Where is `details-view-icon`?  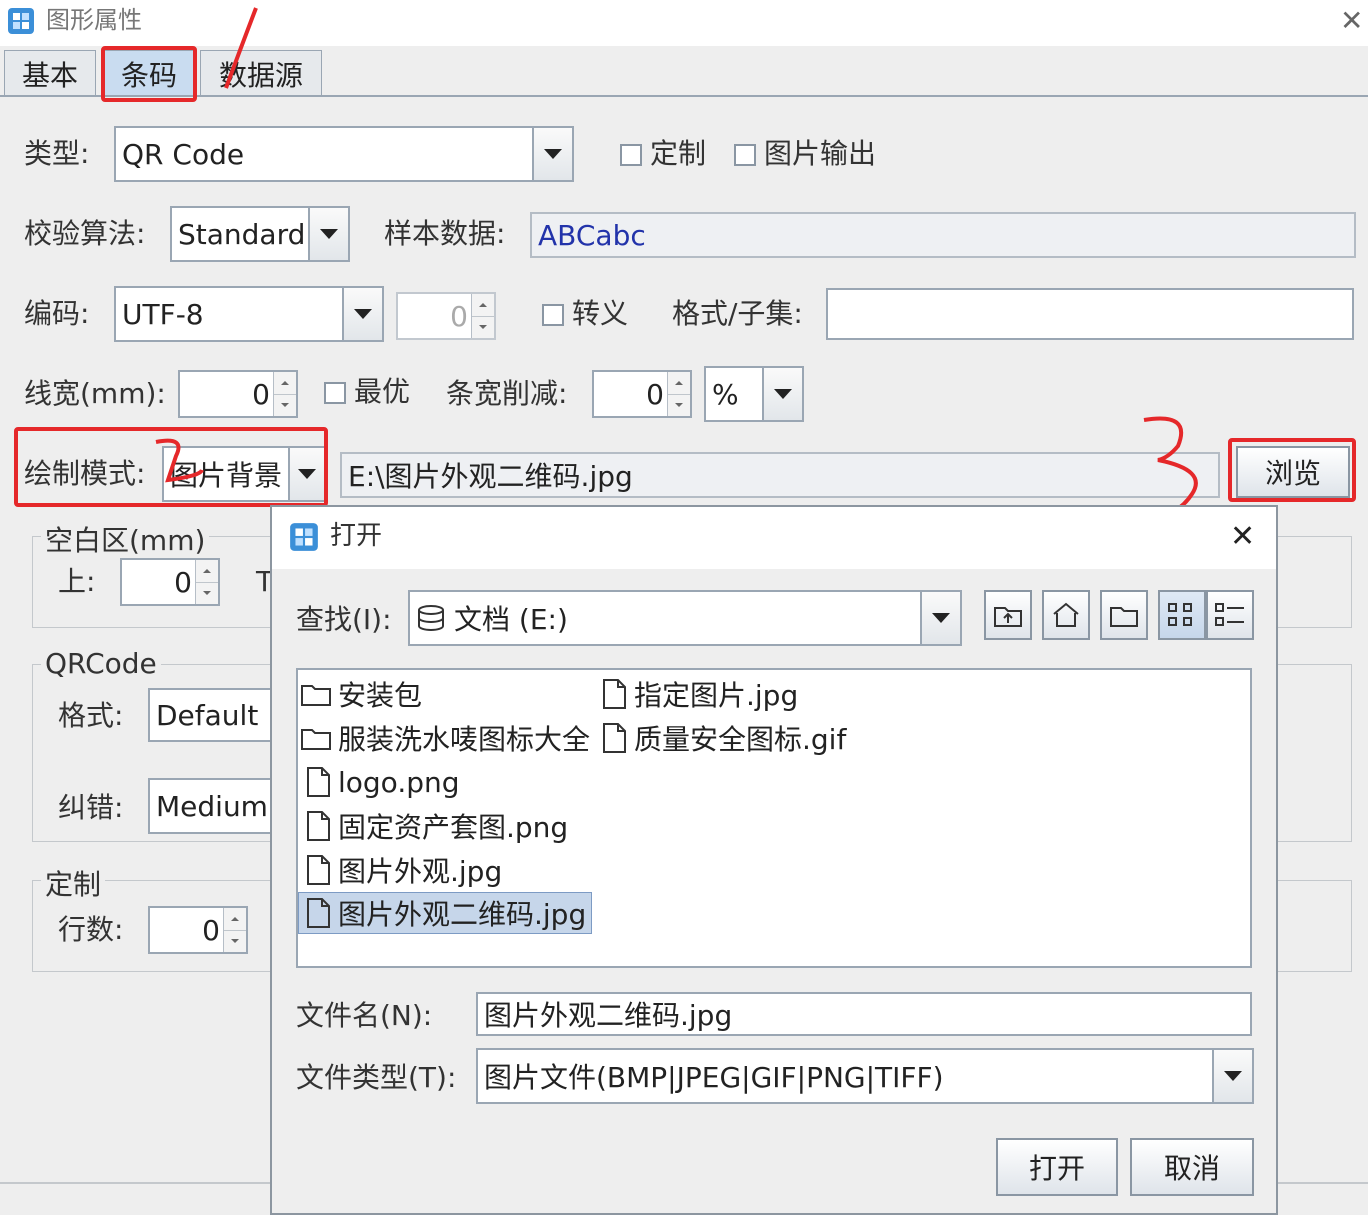 details-view-icon is located at coordinates (1230, 615).